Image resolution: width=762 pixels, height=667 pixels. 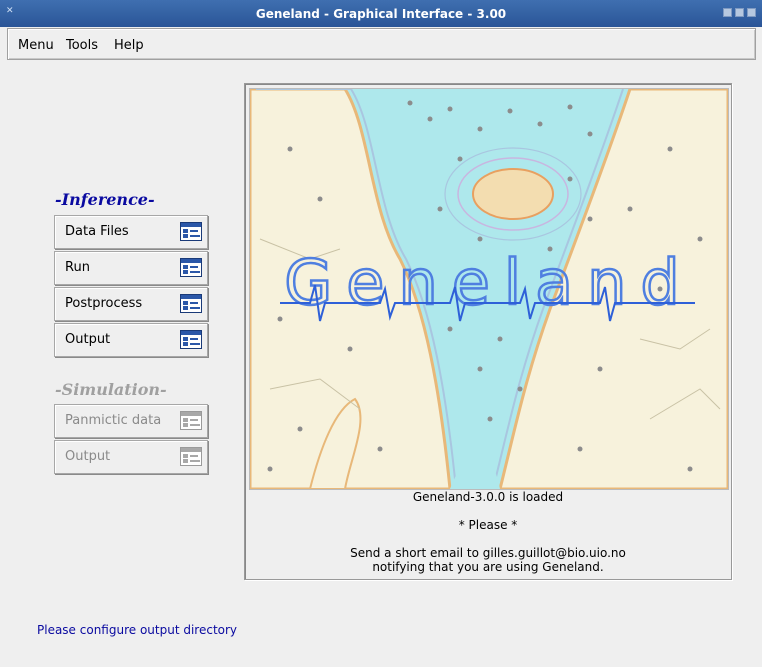 What do you see at coordinates (36, 45) in the screenshot?
I see `menu-item-menu: Menu` at bounding box center [36, 45].